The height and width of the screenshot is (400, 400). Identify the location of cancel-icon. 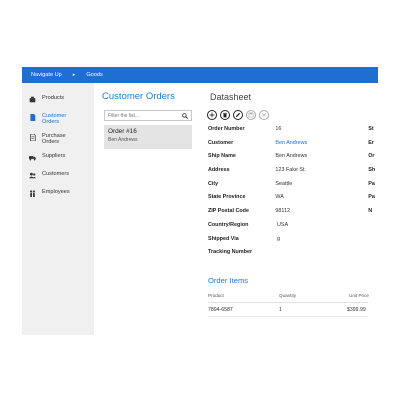
(264, 115).